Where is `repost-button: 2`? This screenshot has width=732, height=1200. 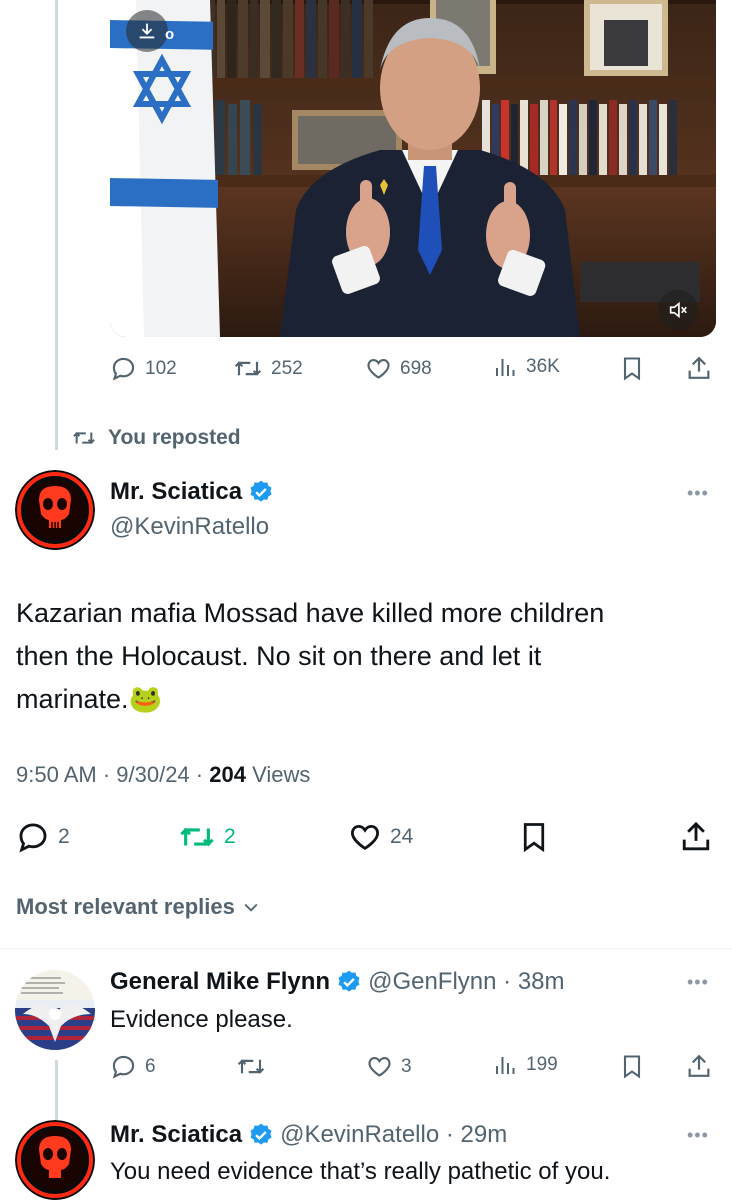 repost-button: 2 is located at coordinates (207, 837).